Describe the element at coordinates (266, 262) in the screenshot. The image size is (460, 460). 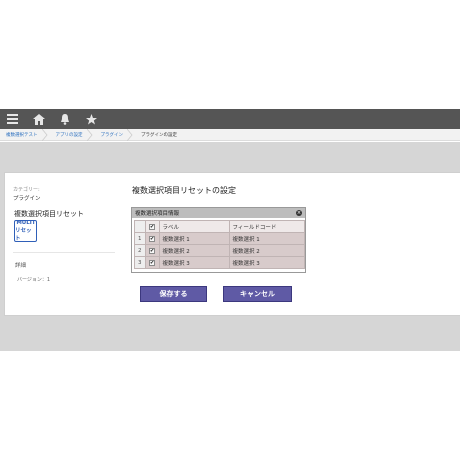
I see `row-field-code: 複数選択 3` at that location.